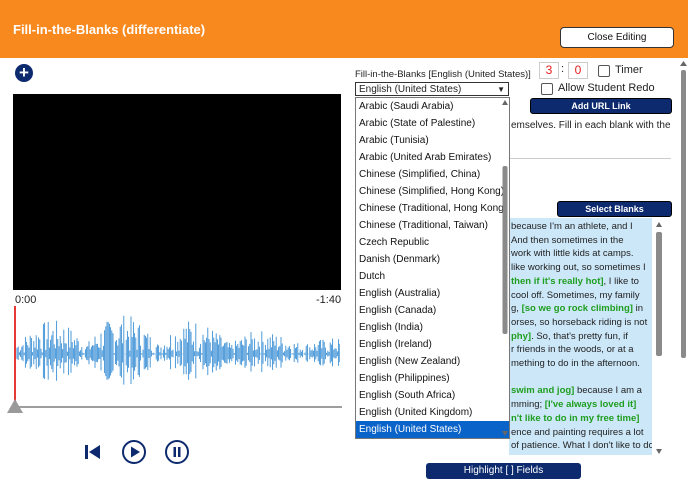 This screenshot has width=688, height=479. I want to click on seek-slider-track, so click(178, 407).